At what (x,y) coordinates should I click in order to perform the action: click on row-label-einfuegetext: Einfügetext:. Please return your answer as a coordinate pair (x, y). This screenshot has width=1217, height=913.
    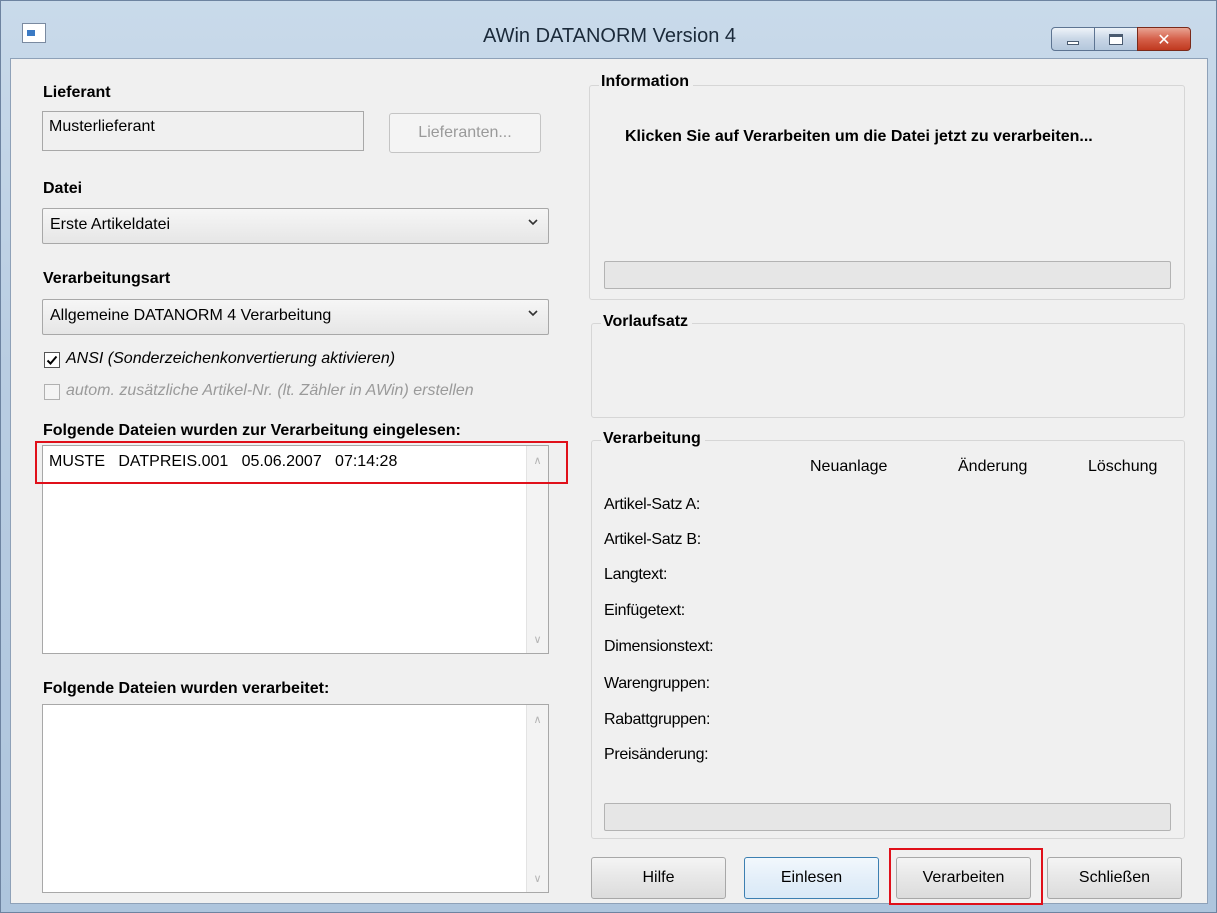
    Looking at the image, I should click on (644, 610).